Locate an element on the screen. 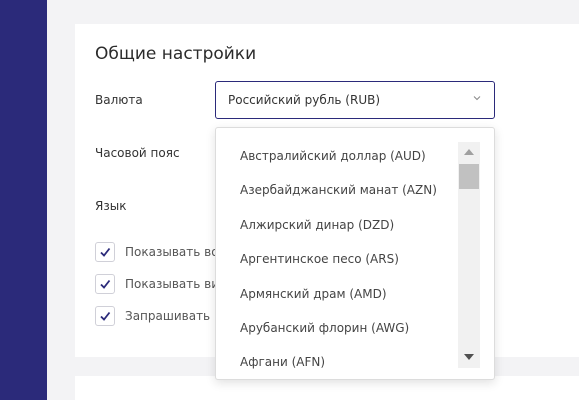  dropdown-option: Арубанский флорин (AWG) is located at coordinates (324, 328).